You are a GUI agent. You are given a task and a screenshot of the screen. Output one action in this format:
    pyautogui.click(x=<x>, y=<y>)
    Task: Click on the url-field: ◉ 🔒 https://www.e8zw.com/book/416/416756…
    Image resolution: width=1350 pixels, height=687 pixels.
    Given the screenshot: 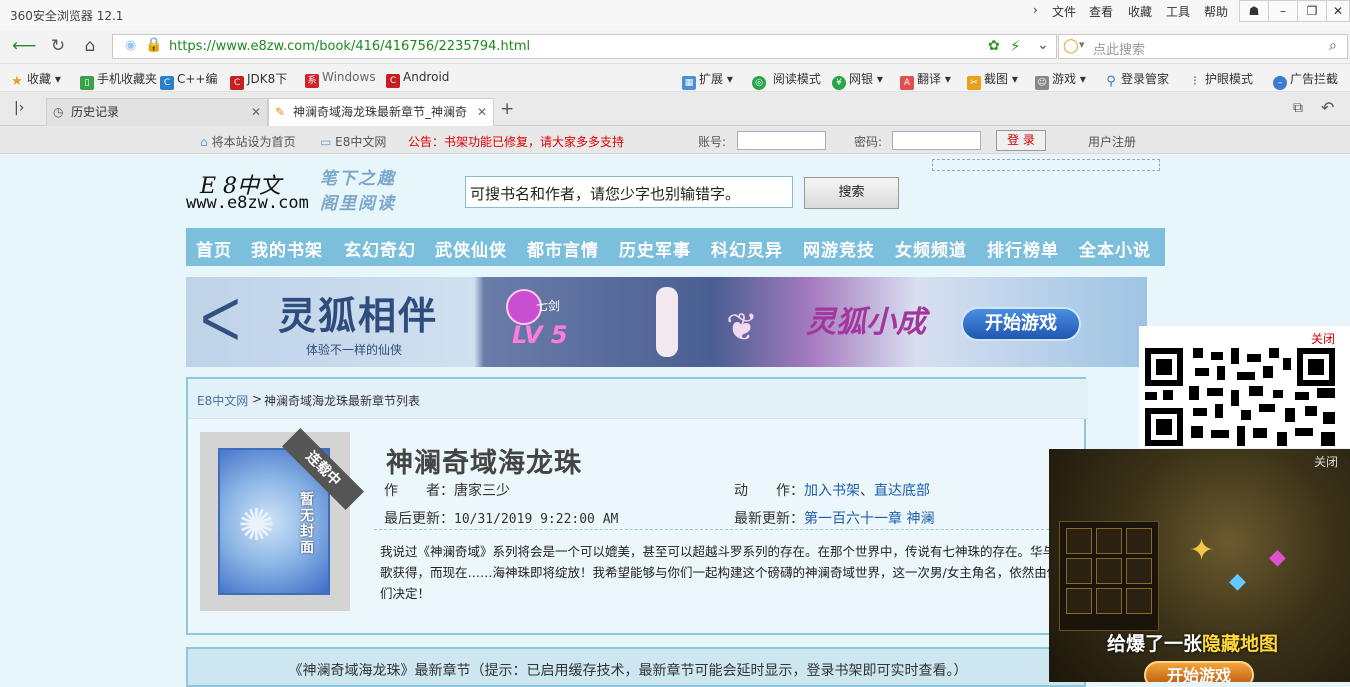 What is the action you would take?
    pyautogui.click(x=584, y=46)
    